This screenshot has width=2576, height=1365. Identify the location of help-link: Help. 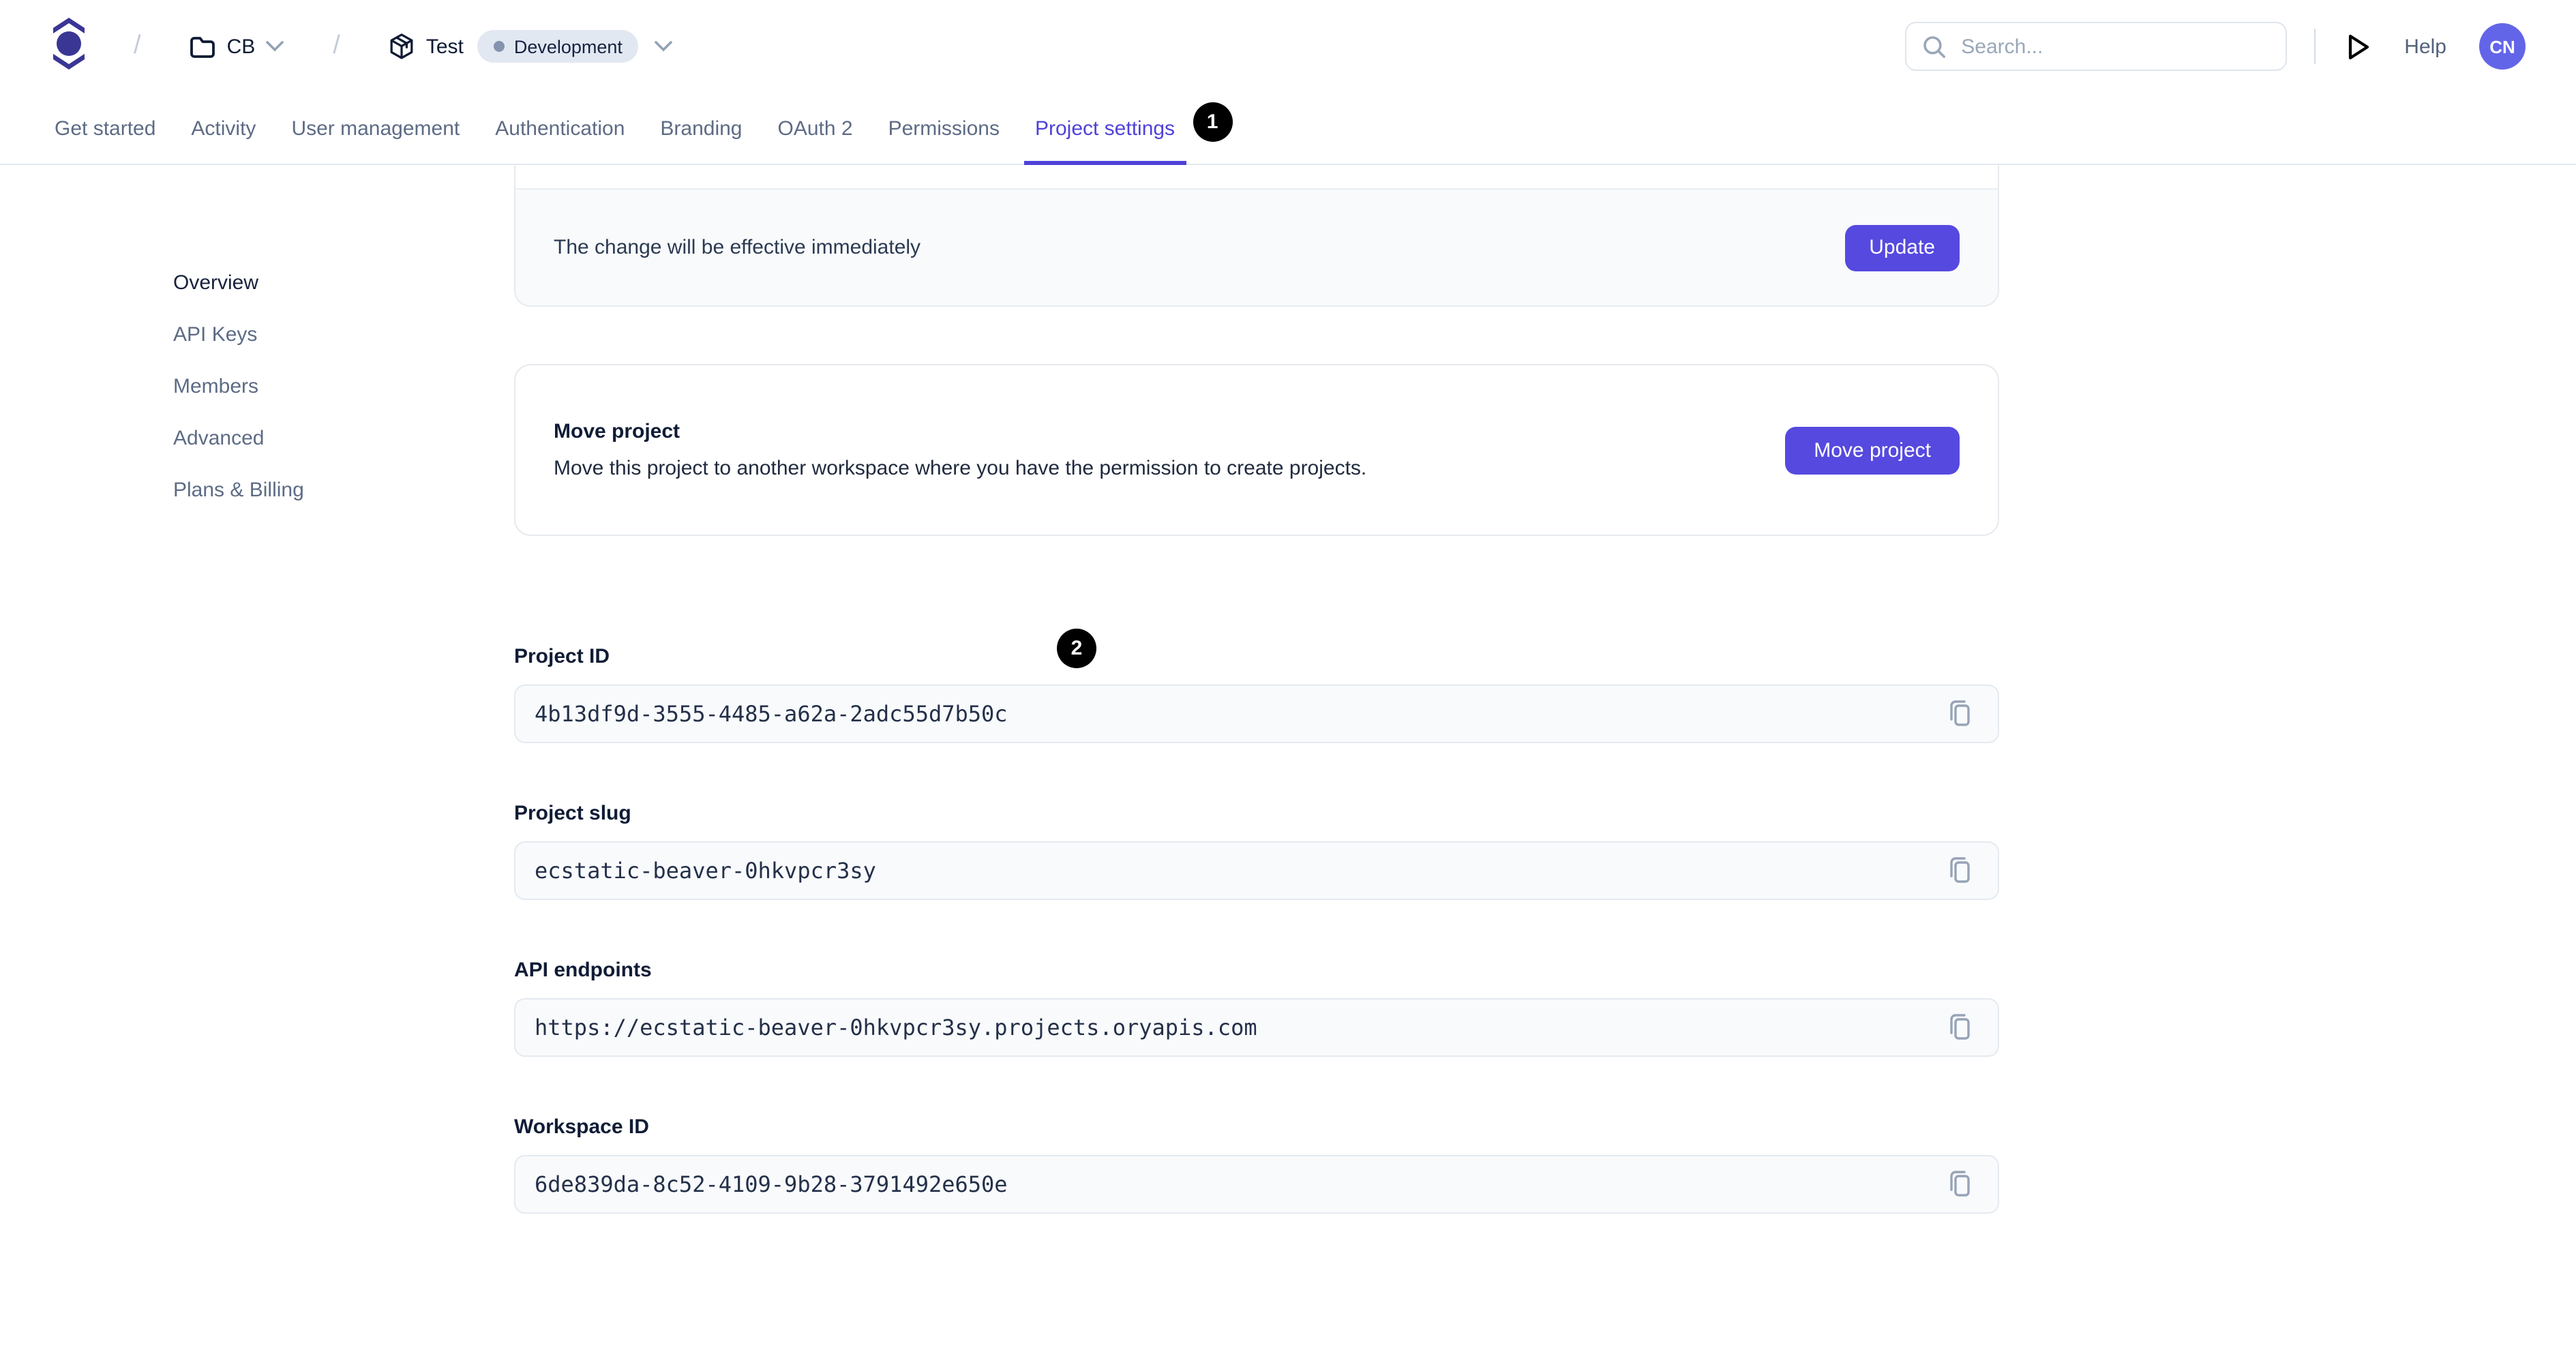
(2425, 46).